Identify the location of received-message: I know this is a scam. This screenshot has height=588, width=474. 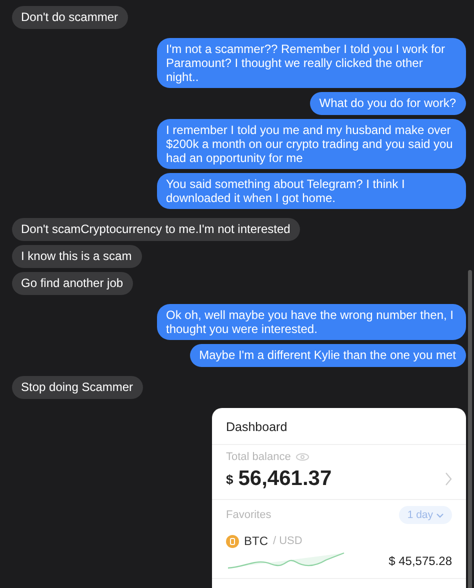
(77, 256).